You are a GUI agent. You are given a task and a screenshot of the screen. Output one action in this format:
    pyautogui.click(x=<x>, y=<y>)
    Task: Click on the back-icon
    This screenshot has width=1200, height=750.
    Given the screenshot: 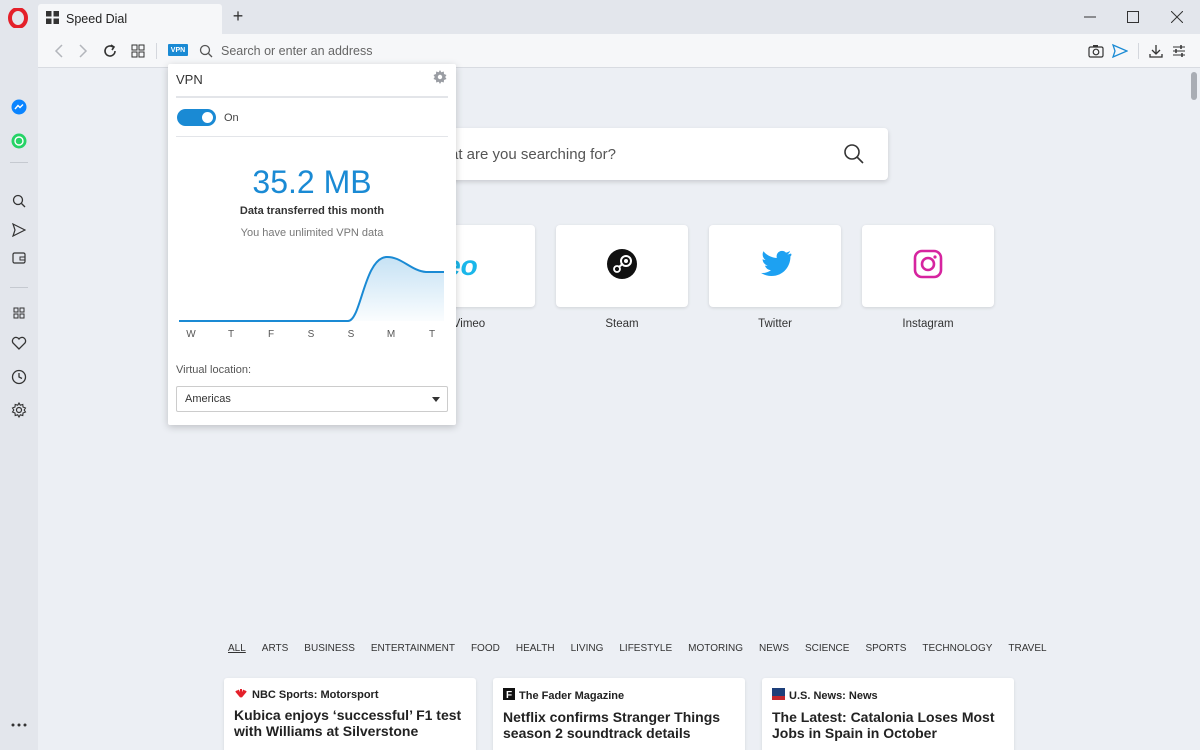 What is the action you would take?
    pyautogui.click(x=59, y=51)
    